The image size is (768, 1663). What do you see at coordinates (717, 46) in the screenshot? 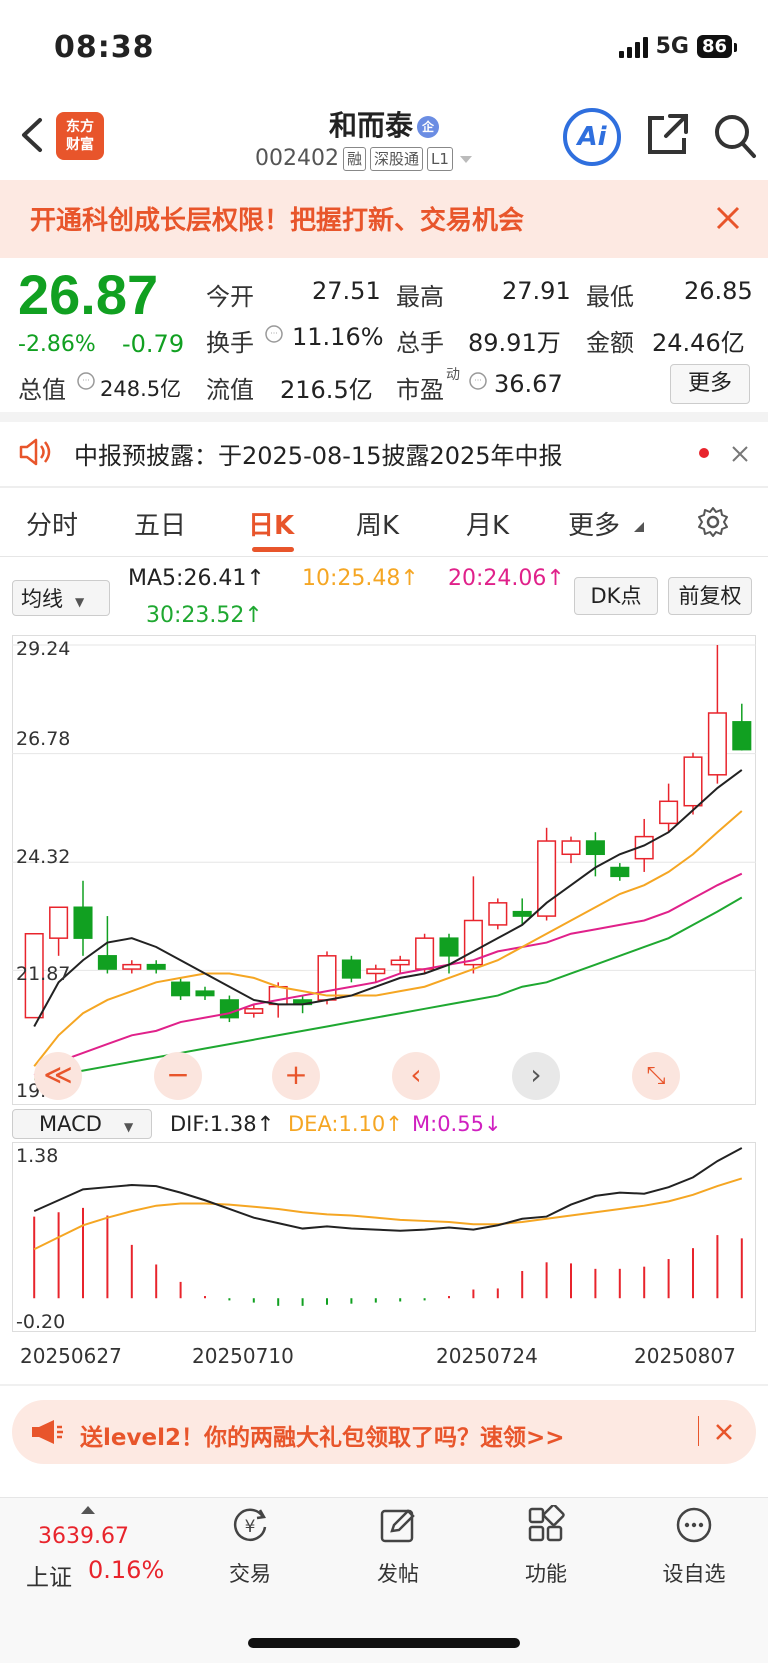
I see `battery-icon: 86` at bounding box center [717, 46].